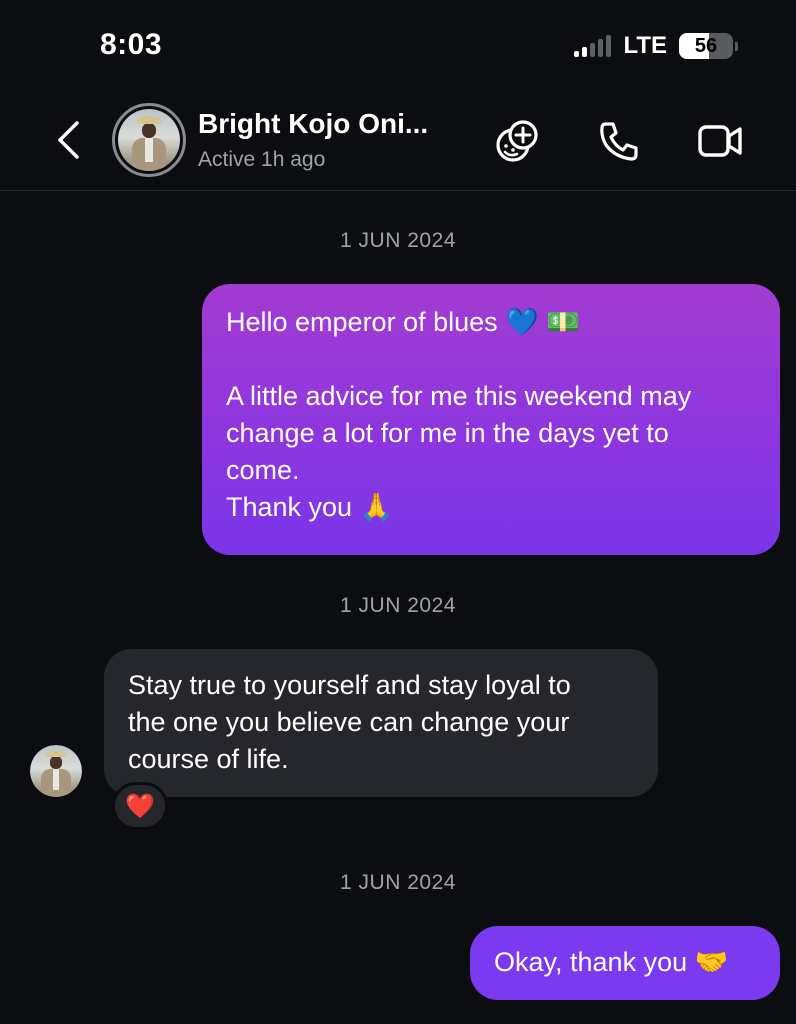 The height and width of the screenshot is (1024, 796). Describe the element at coordinates (349, 685) in the screenshot. I see `message-line: Stay true to yourself and stay loyal to` at that location.